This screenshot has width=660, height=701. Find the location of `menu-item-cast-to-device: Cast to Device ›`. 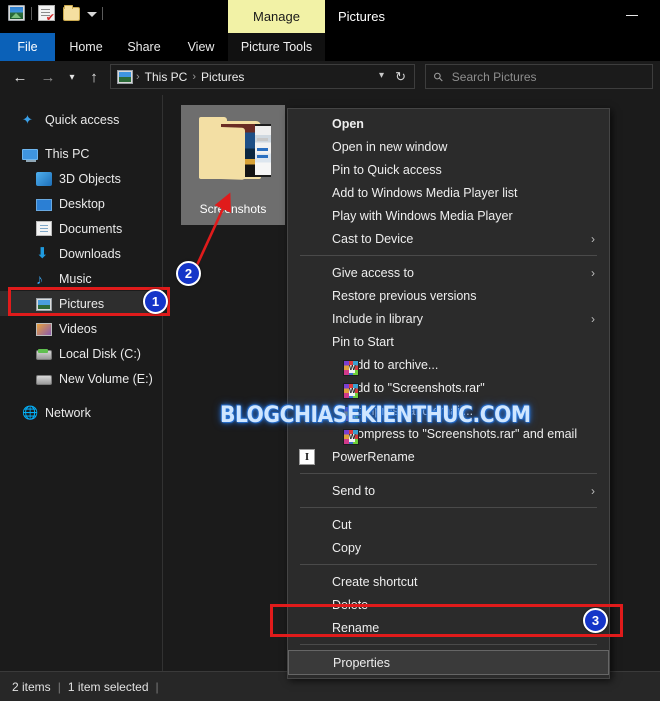

menu-item-cast-to-device: Cast to Device › is located at coordinates (448, 238).